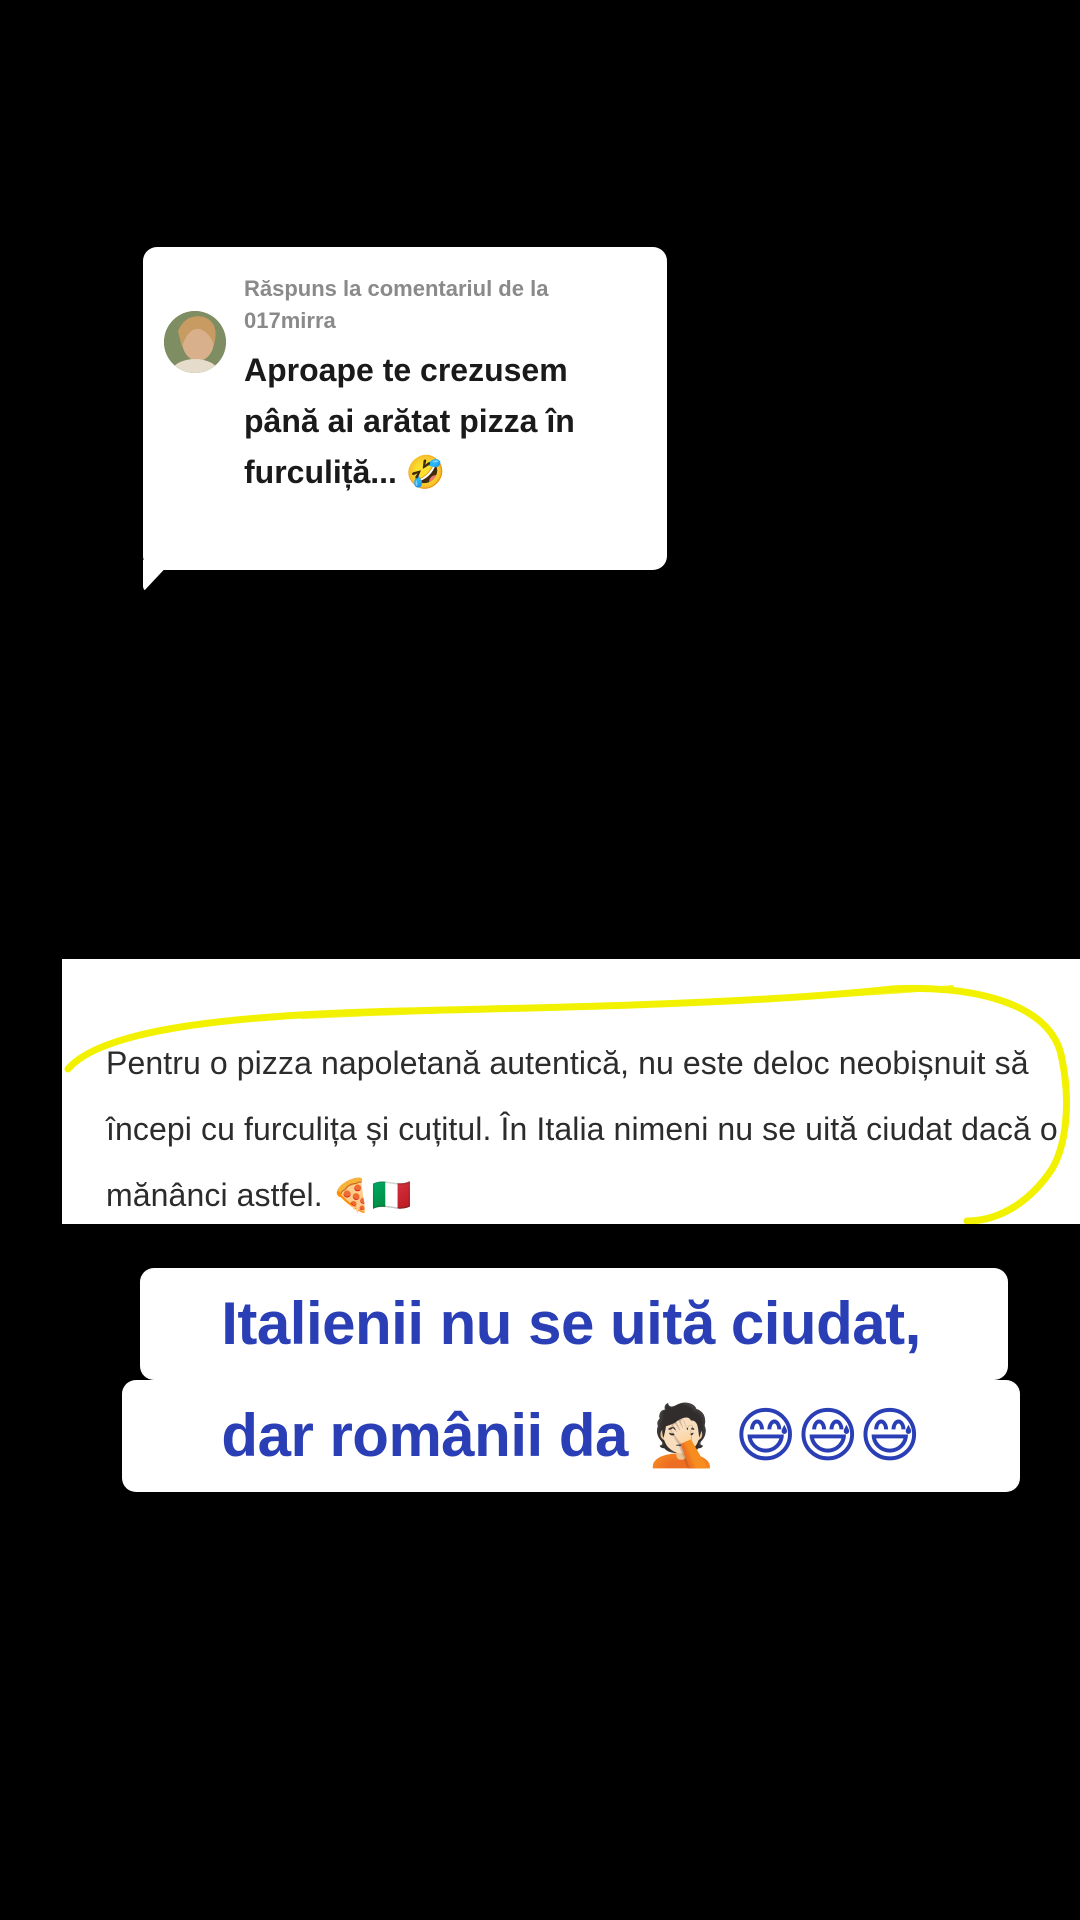  I want to click on avatar, so click(195, 342).